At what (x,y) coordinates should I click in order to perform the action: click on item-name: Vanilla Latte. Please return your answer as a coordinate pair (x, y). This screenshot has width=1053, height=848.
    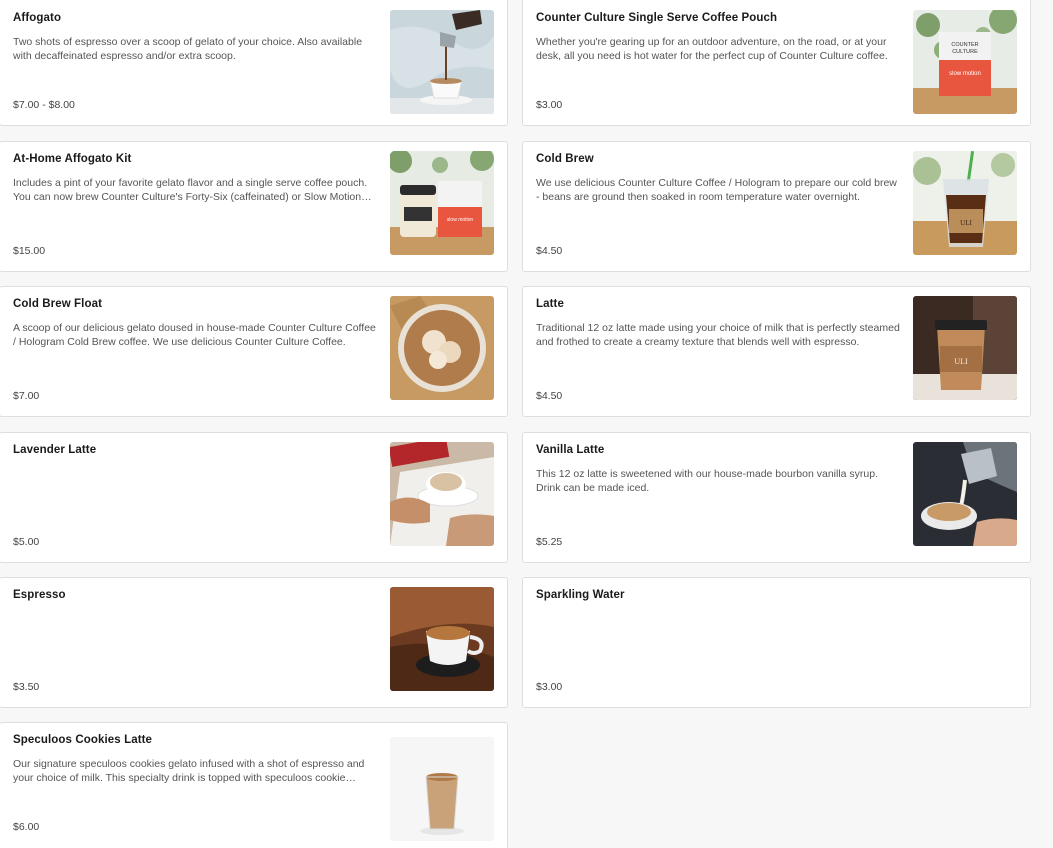
    Looking at the image, I should click on (570, 450).